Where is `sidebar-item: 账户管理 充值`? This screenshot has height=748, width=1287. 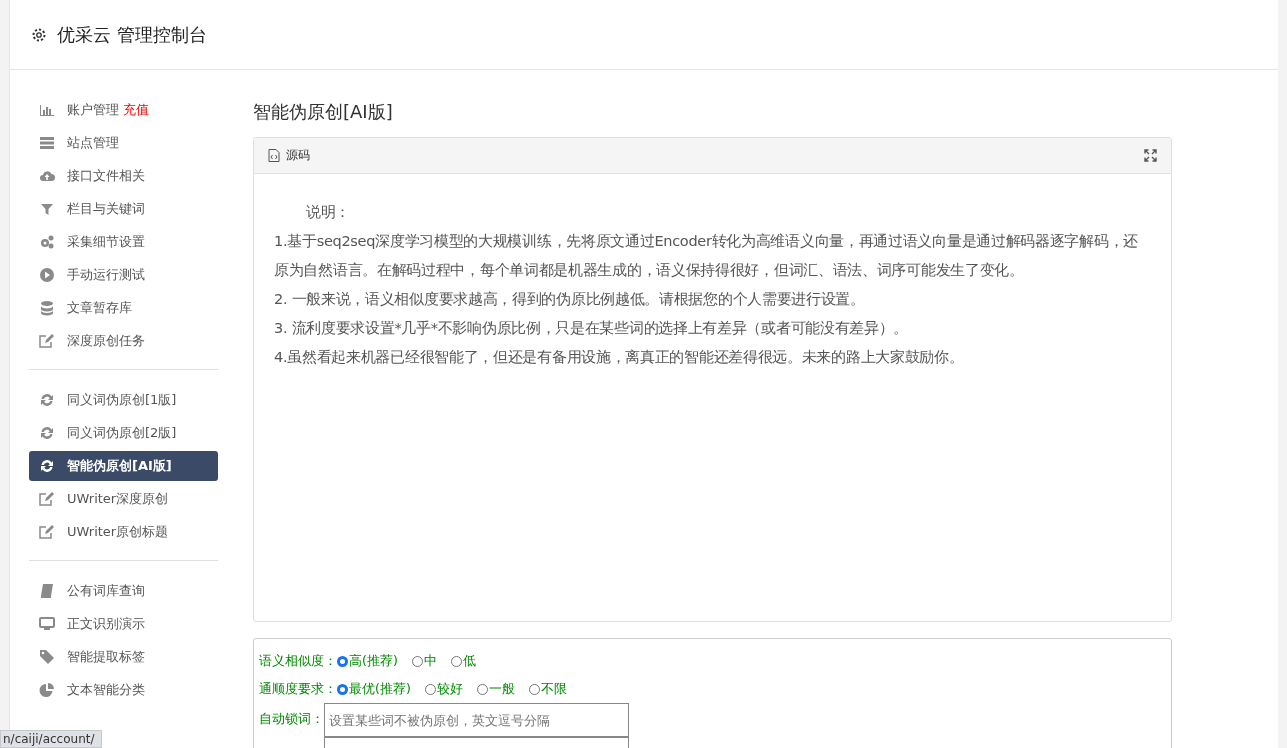 sidebar-item: 账户管理 充值 is located at coordinates (123, 110).